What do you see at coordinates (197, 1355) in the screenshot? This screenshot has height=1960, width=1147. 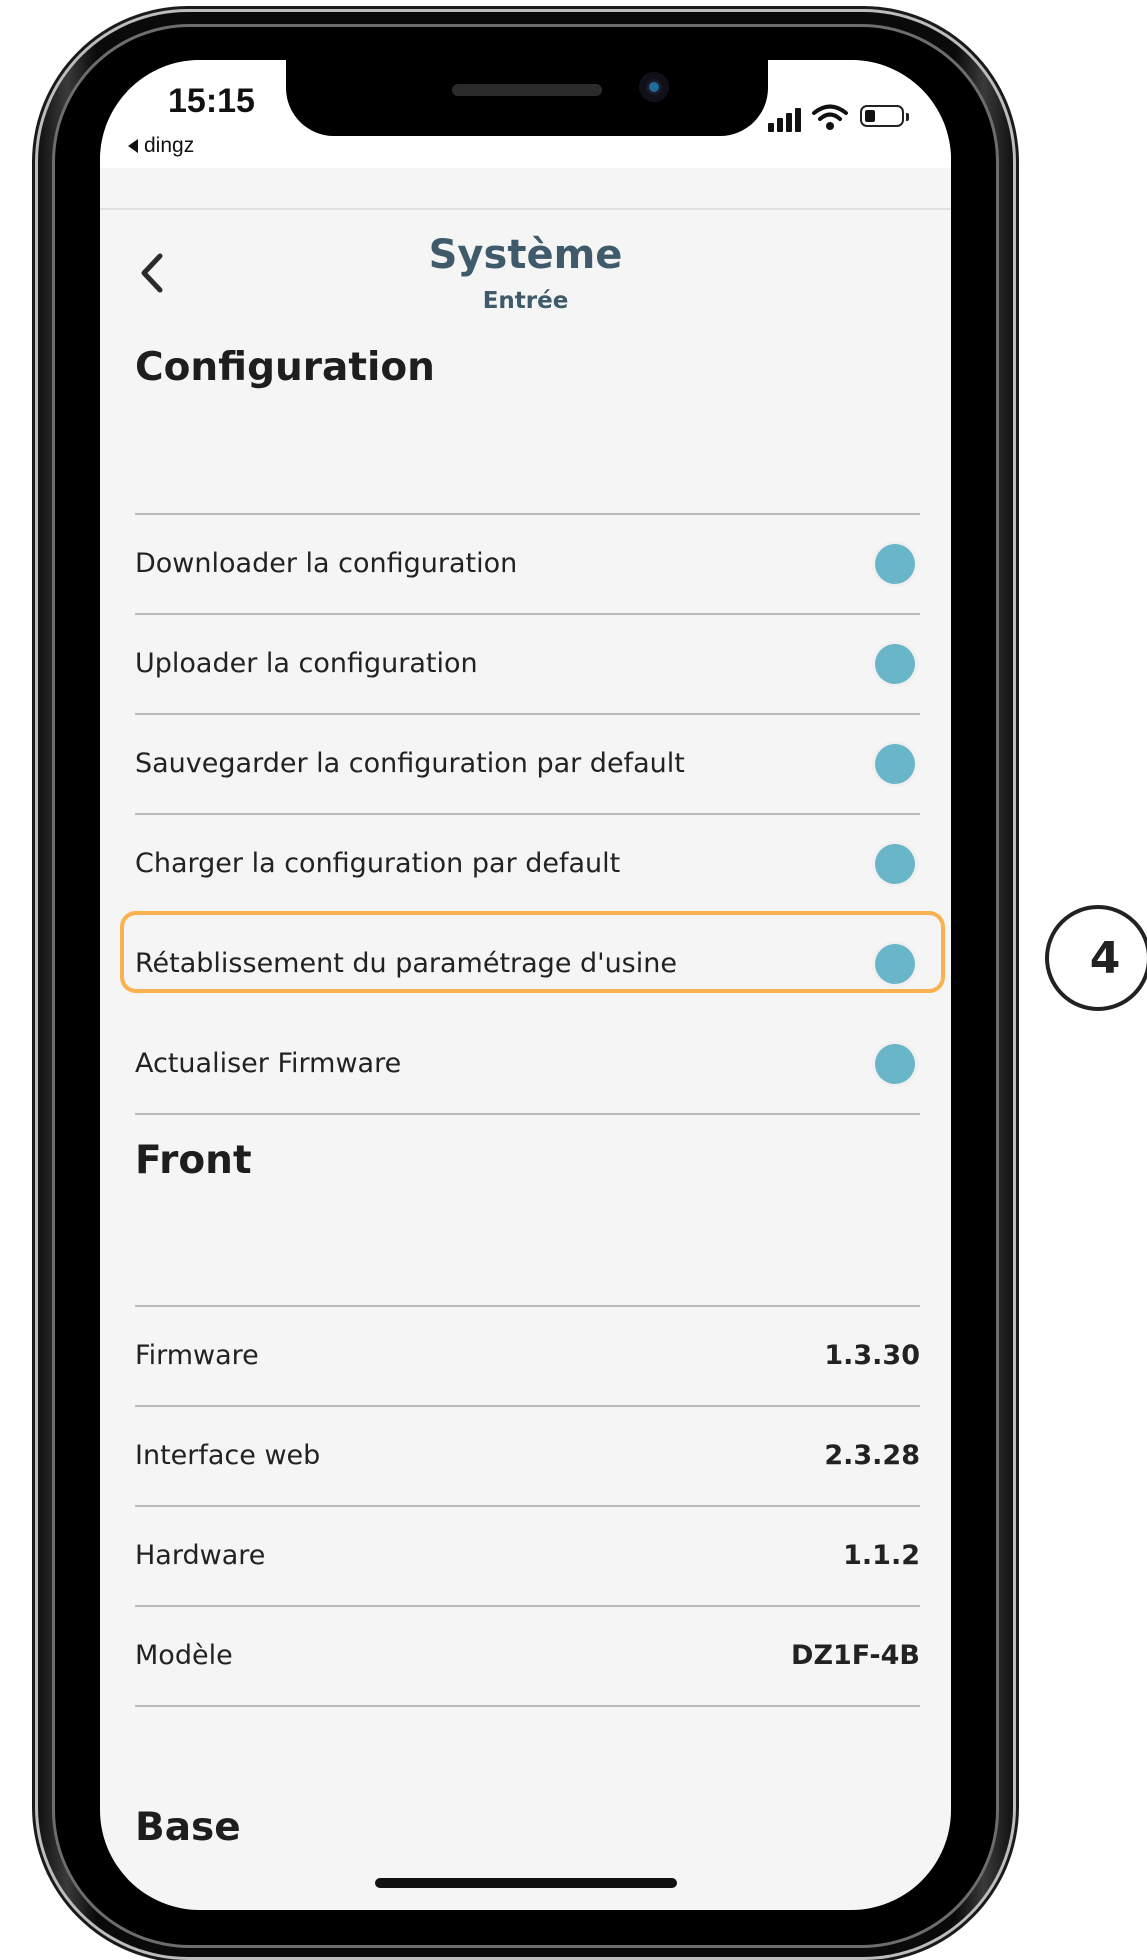 I see `row-label: Firmware` at bounding box center [197, 1355].